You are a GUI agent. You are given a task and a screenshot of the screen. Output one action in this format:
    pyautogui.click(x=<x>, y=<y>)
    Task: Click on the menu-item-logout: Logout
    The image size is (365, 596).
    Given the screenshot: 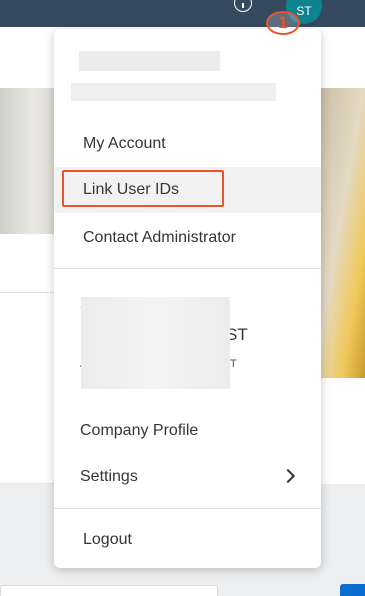 What is the action you would take?
    pyautogui.click(x=187, y=540)
    